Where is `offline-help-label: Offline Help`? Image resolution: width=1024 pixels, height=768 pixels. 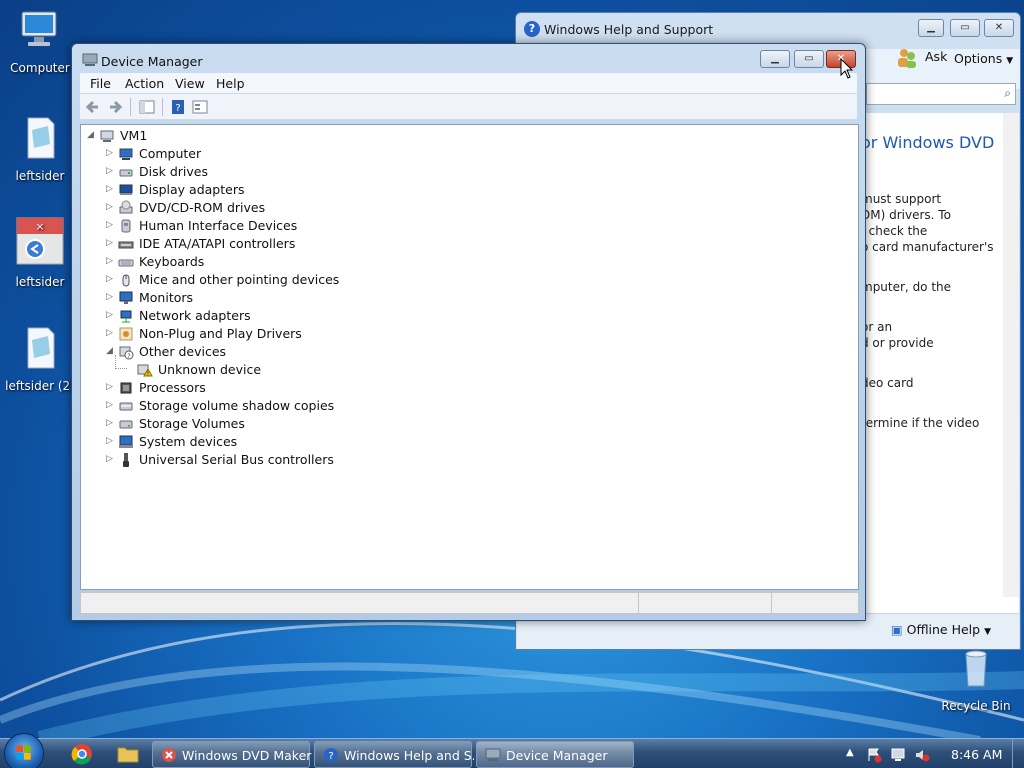
offline-help-label: Offline Help is located at coordinates (943, 629).